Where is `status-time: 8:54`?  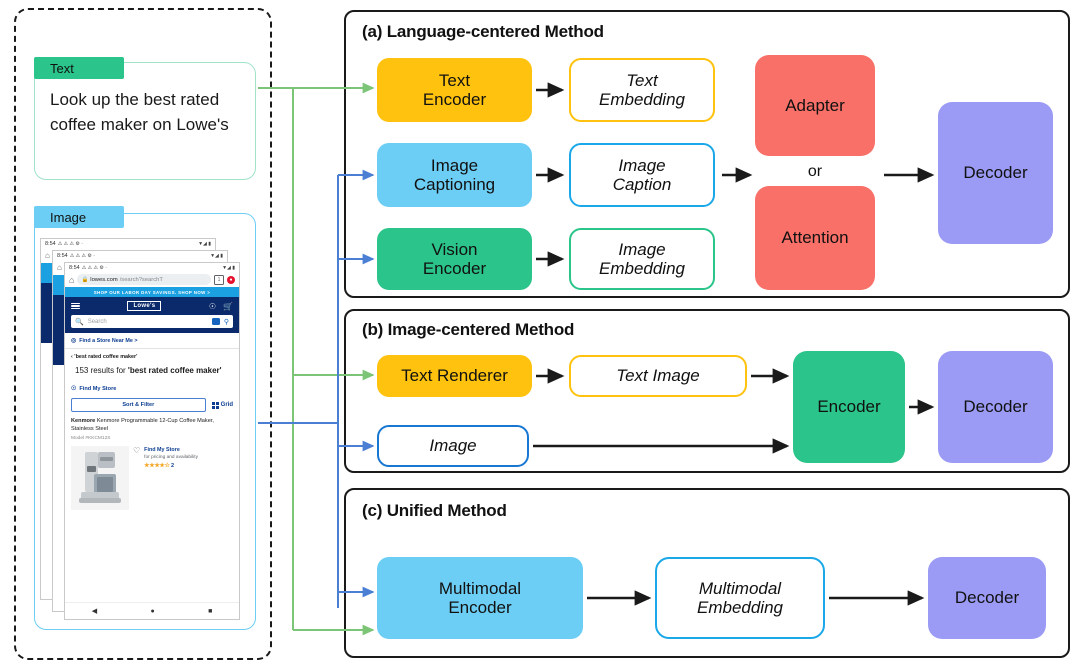 status-time: 8:54 is located at coordinates (50, 243).